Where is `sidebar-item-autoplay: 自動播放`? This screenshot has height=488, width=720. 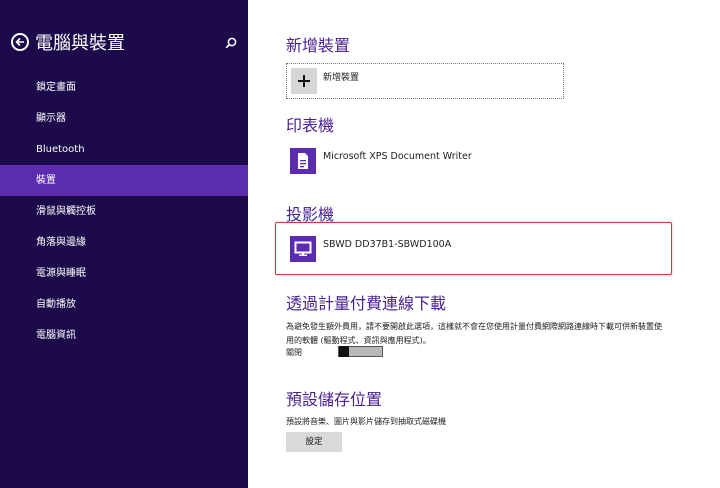
sidebar-item-autoplay: 自動播放 is located at coordinates (124, 304).